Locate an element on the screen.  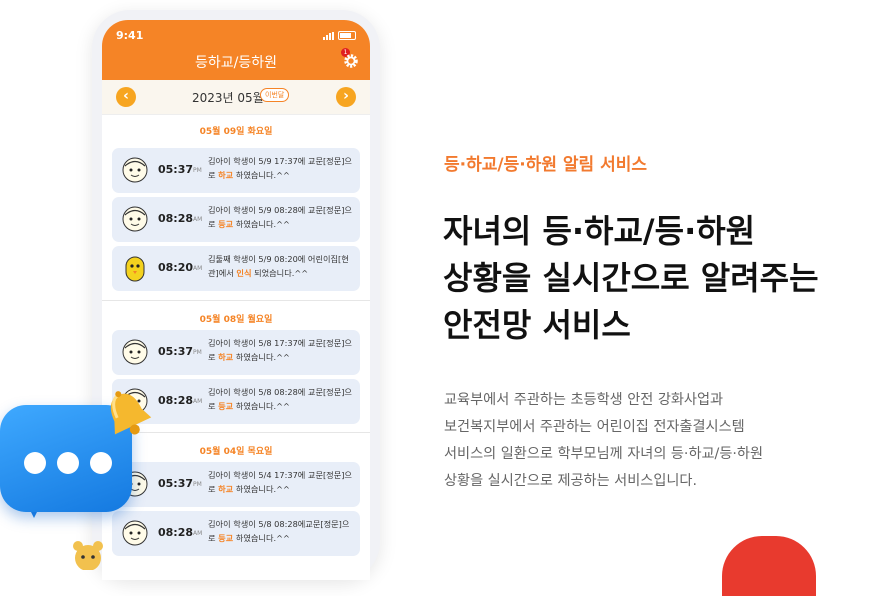
description-line: 서비스의 일환으로 학부모님께 자녀의 등·하교/등·하원 is located at coordinates (603, 454).